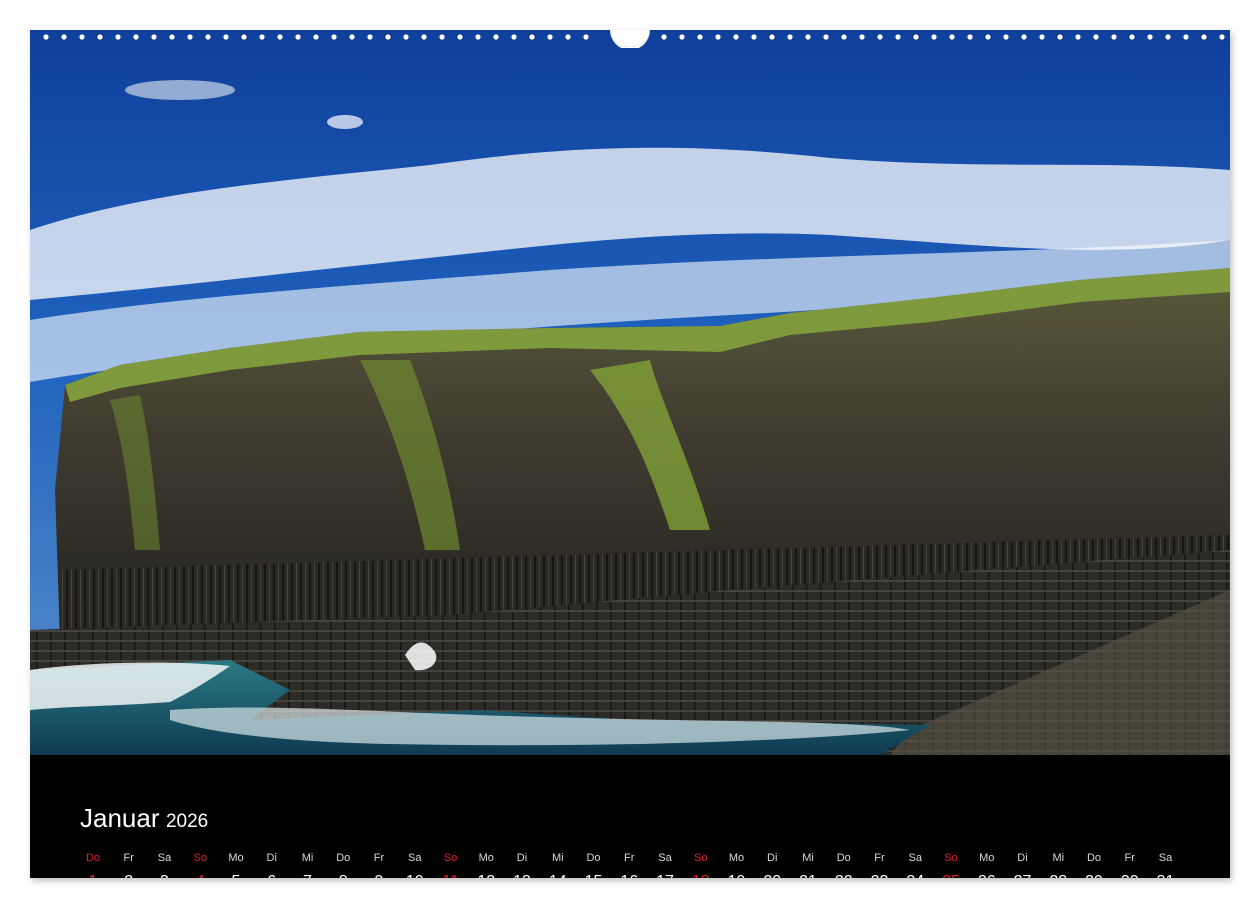 This screenshot has width=1260, height=908. Describe the element at coordinates (1130, 875) in the screenshot. I see `date-number: 30` at that location.